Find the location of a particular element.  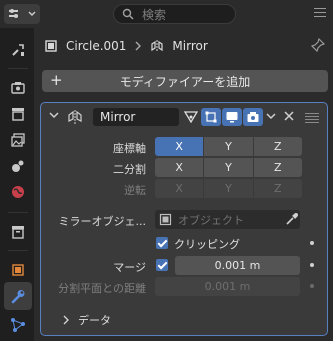

axis-y-button: Y is located at coordinates (228, 146).